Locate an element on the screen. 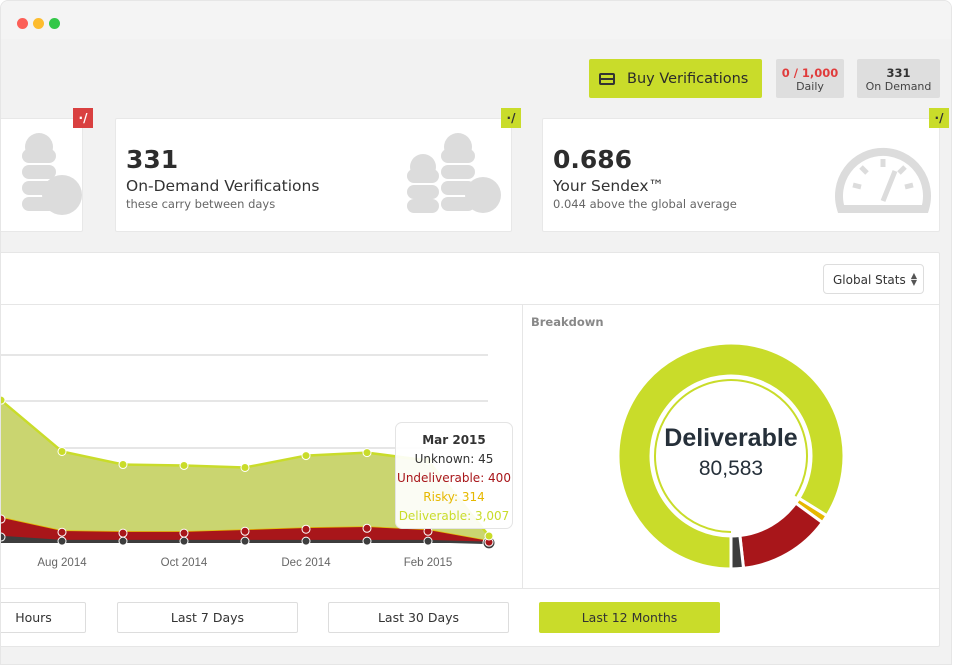 The height and width of the screenshot is (665, 954). donut-slice-undeliverable is located at coordinates (781, 535).